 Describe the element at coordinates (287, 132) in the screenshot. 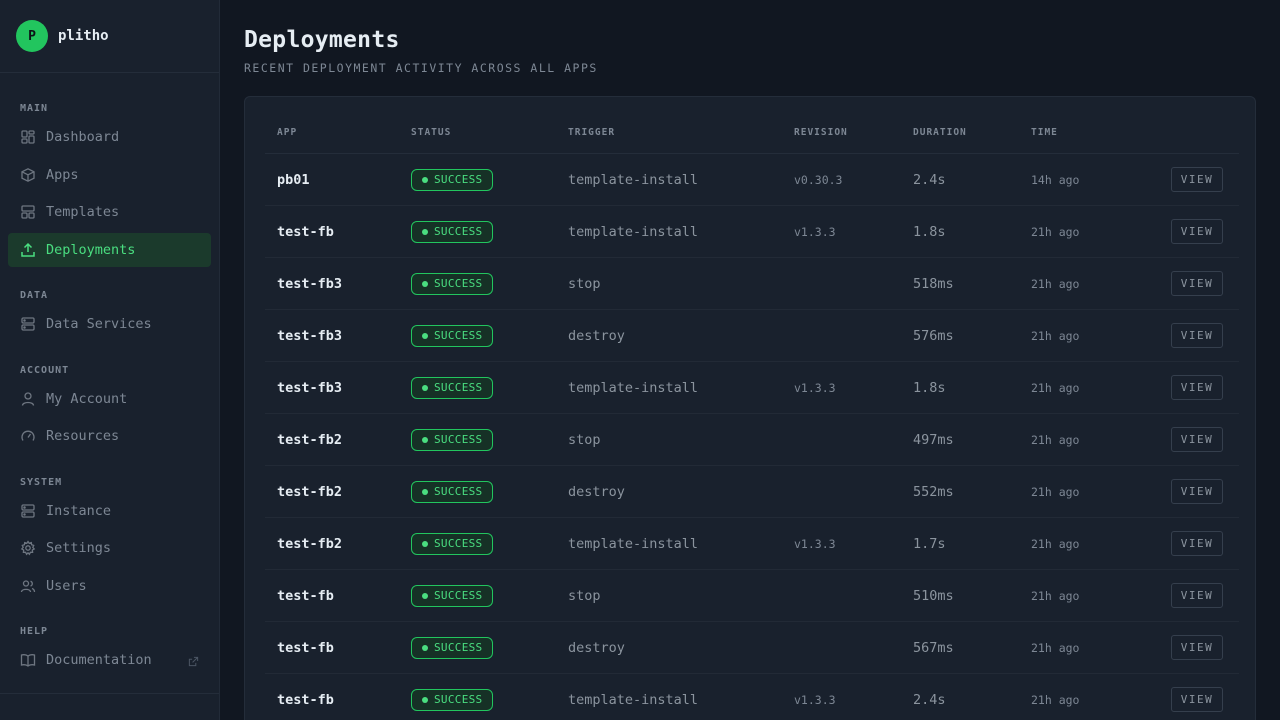

I see `column-header-app: APP` at that location.